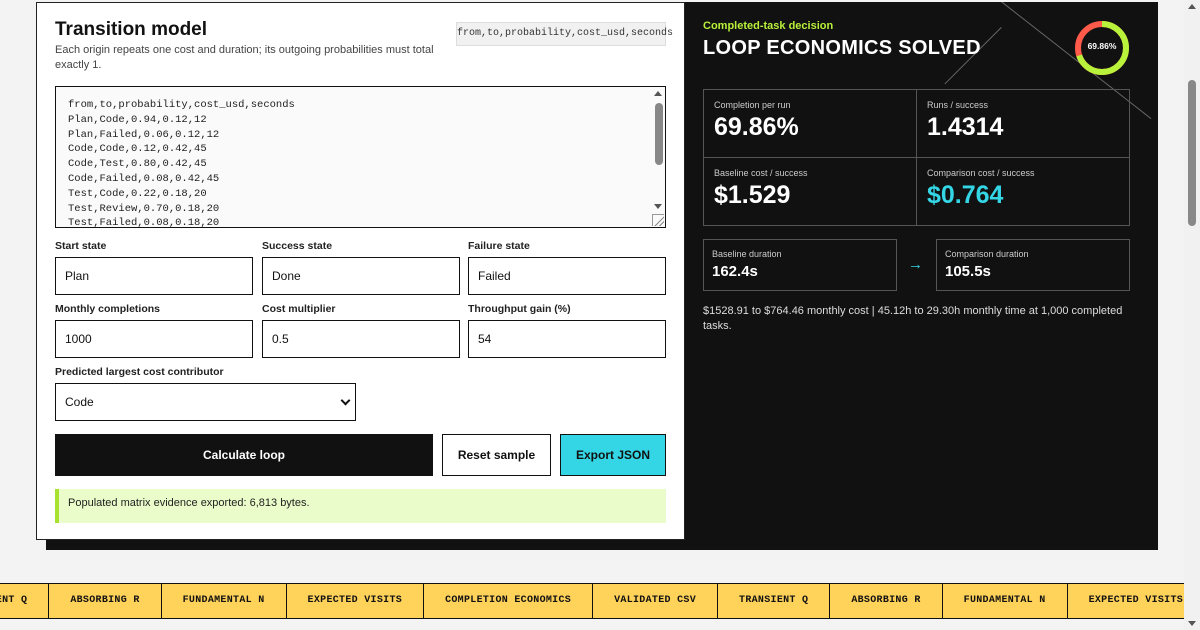 The height and width of the screenshot is (630, 1200). I want to click on textarea-scrollbar, so click(658, 149).